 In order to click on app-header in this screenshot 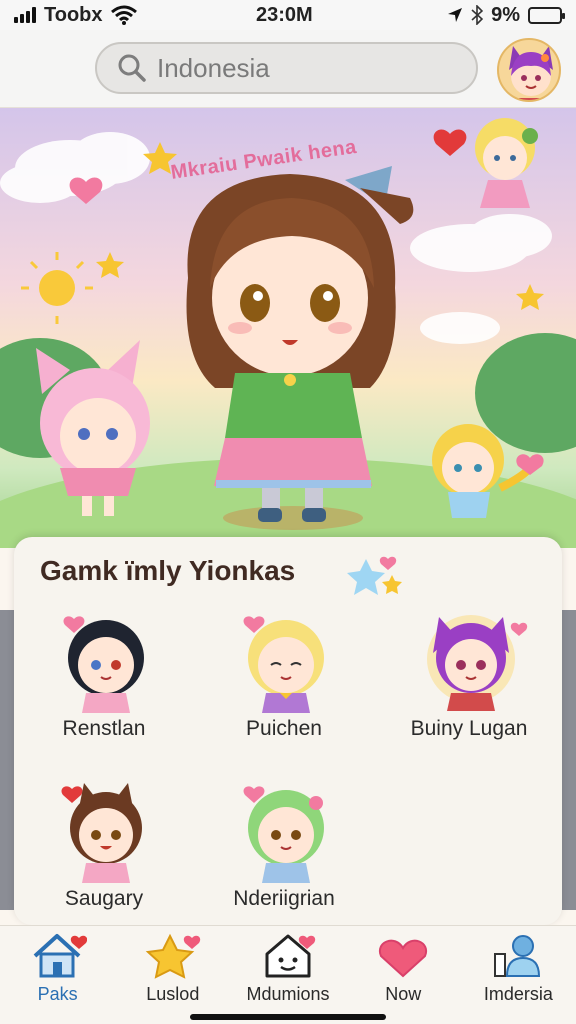, I will do `click(288, 69)`.